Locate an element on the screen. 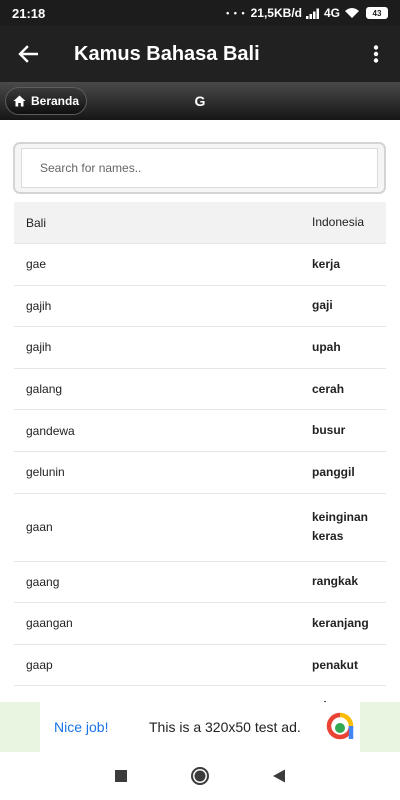 The height and width of the screenshot is (800, 400). network-speed: 21,5KB/d is located at coordinates (276, 13).